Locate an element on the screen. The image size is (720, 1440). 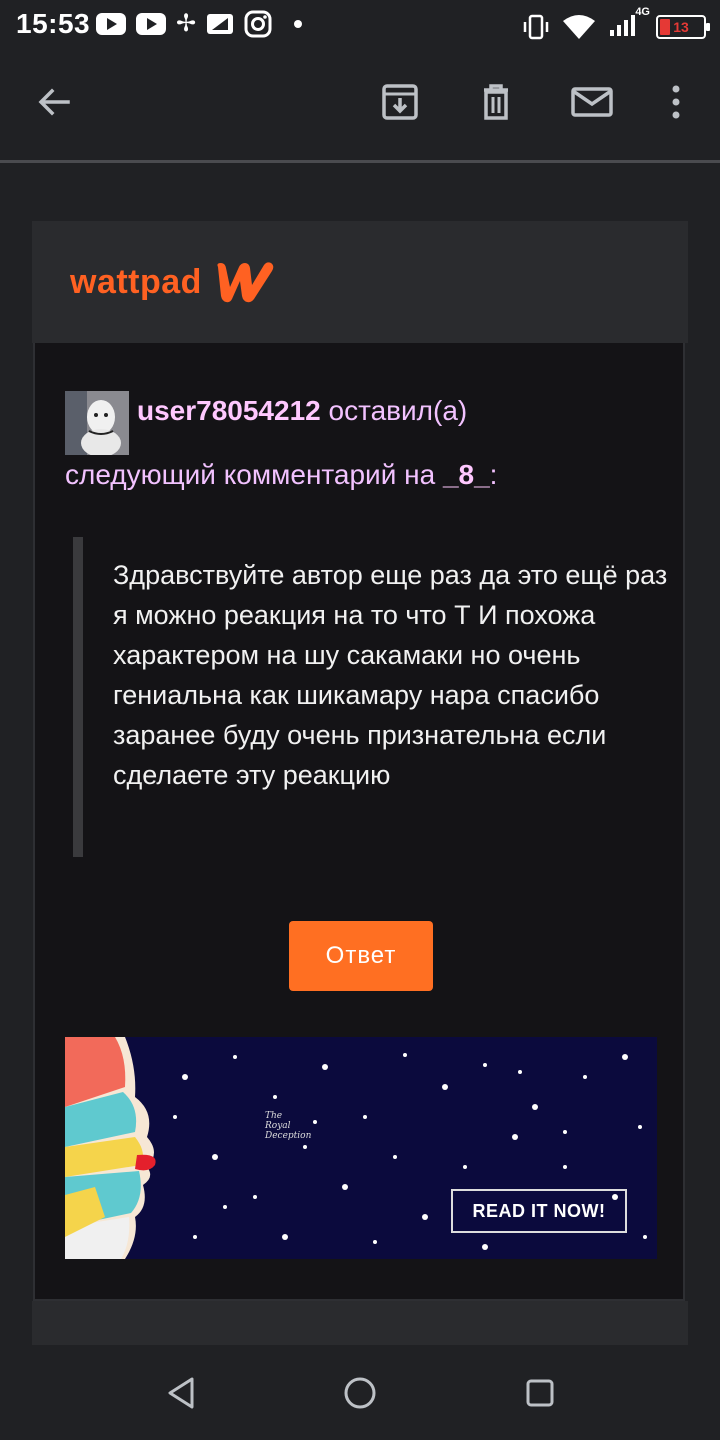
network-type: 4G is located at coordinates (642, 12).